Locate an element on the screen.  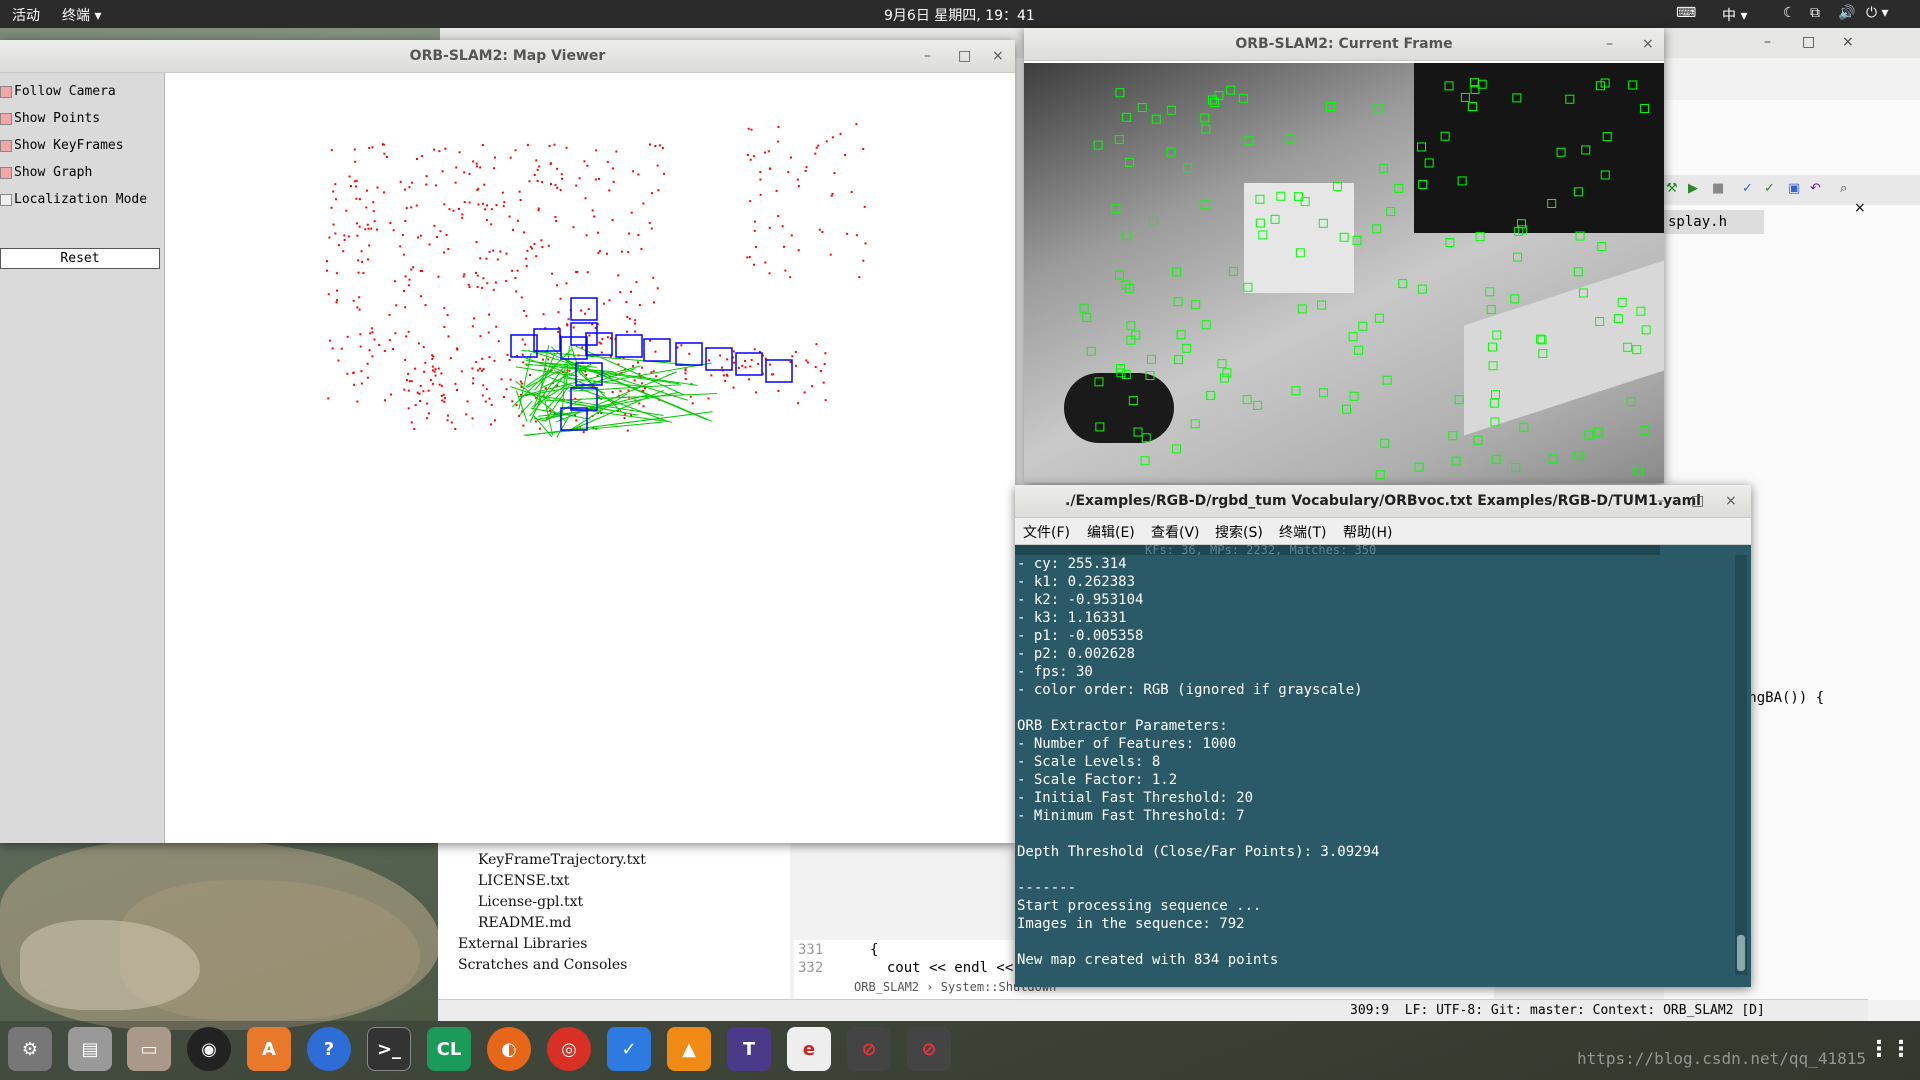
option-localization-mode: Localization Mode is located at coordinates (73, 200).